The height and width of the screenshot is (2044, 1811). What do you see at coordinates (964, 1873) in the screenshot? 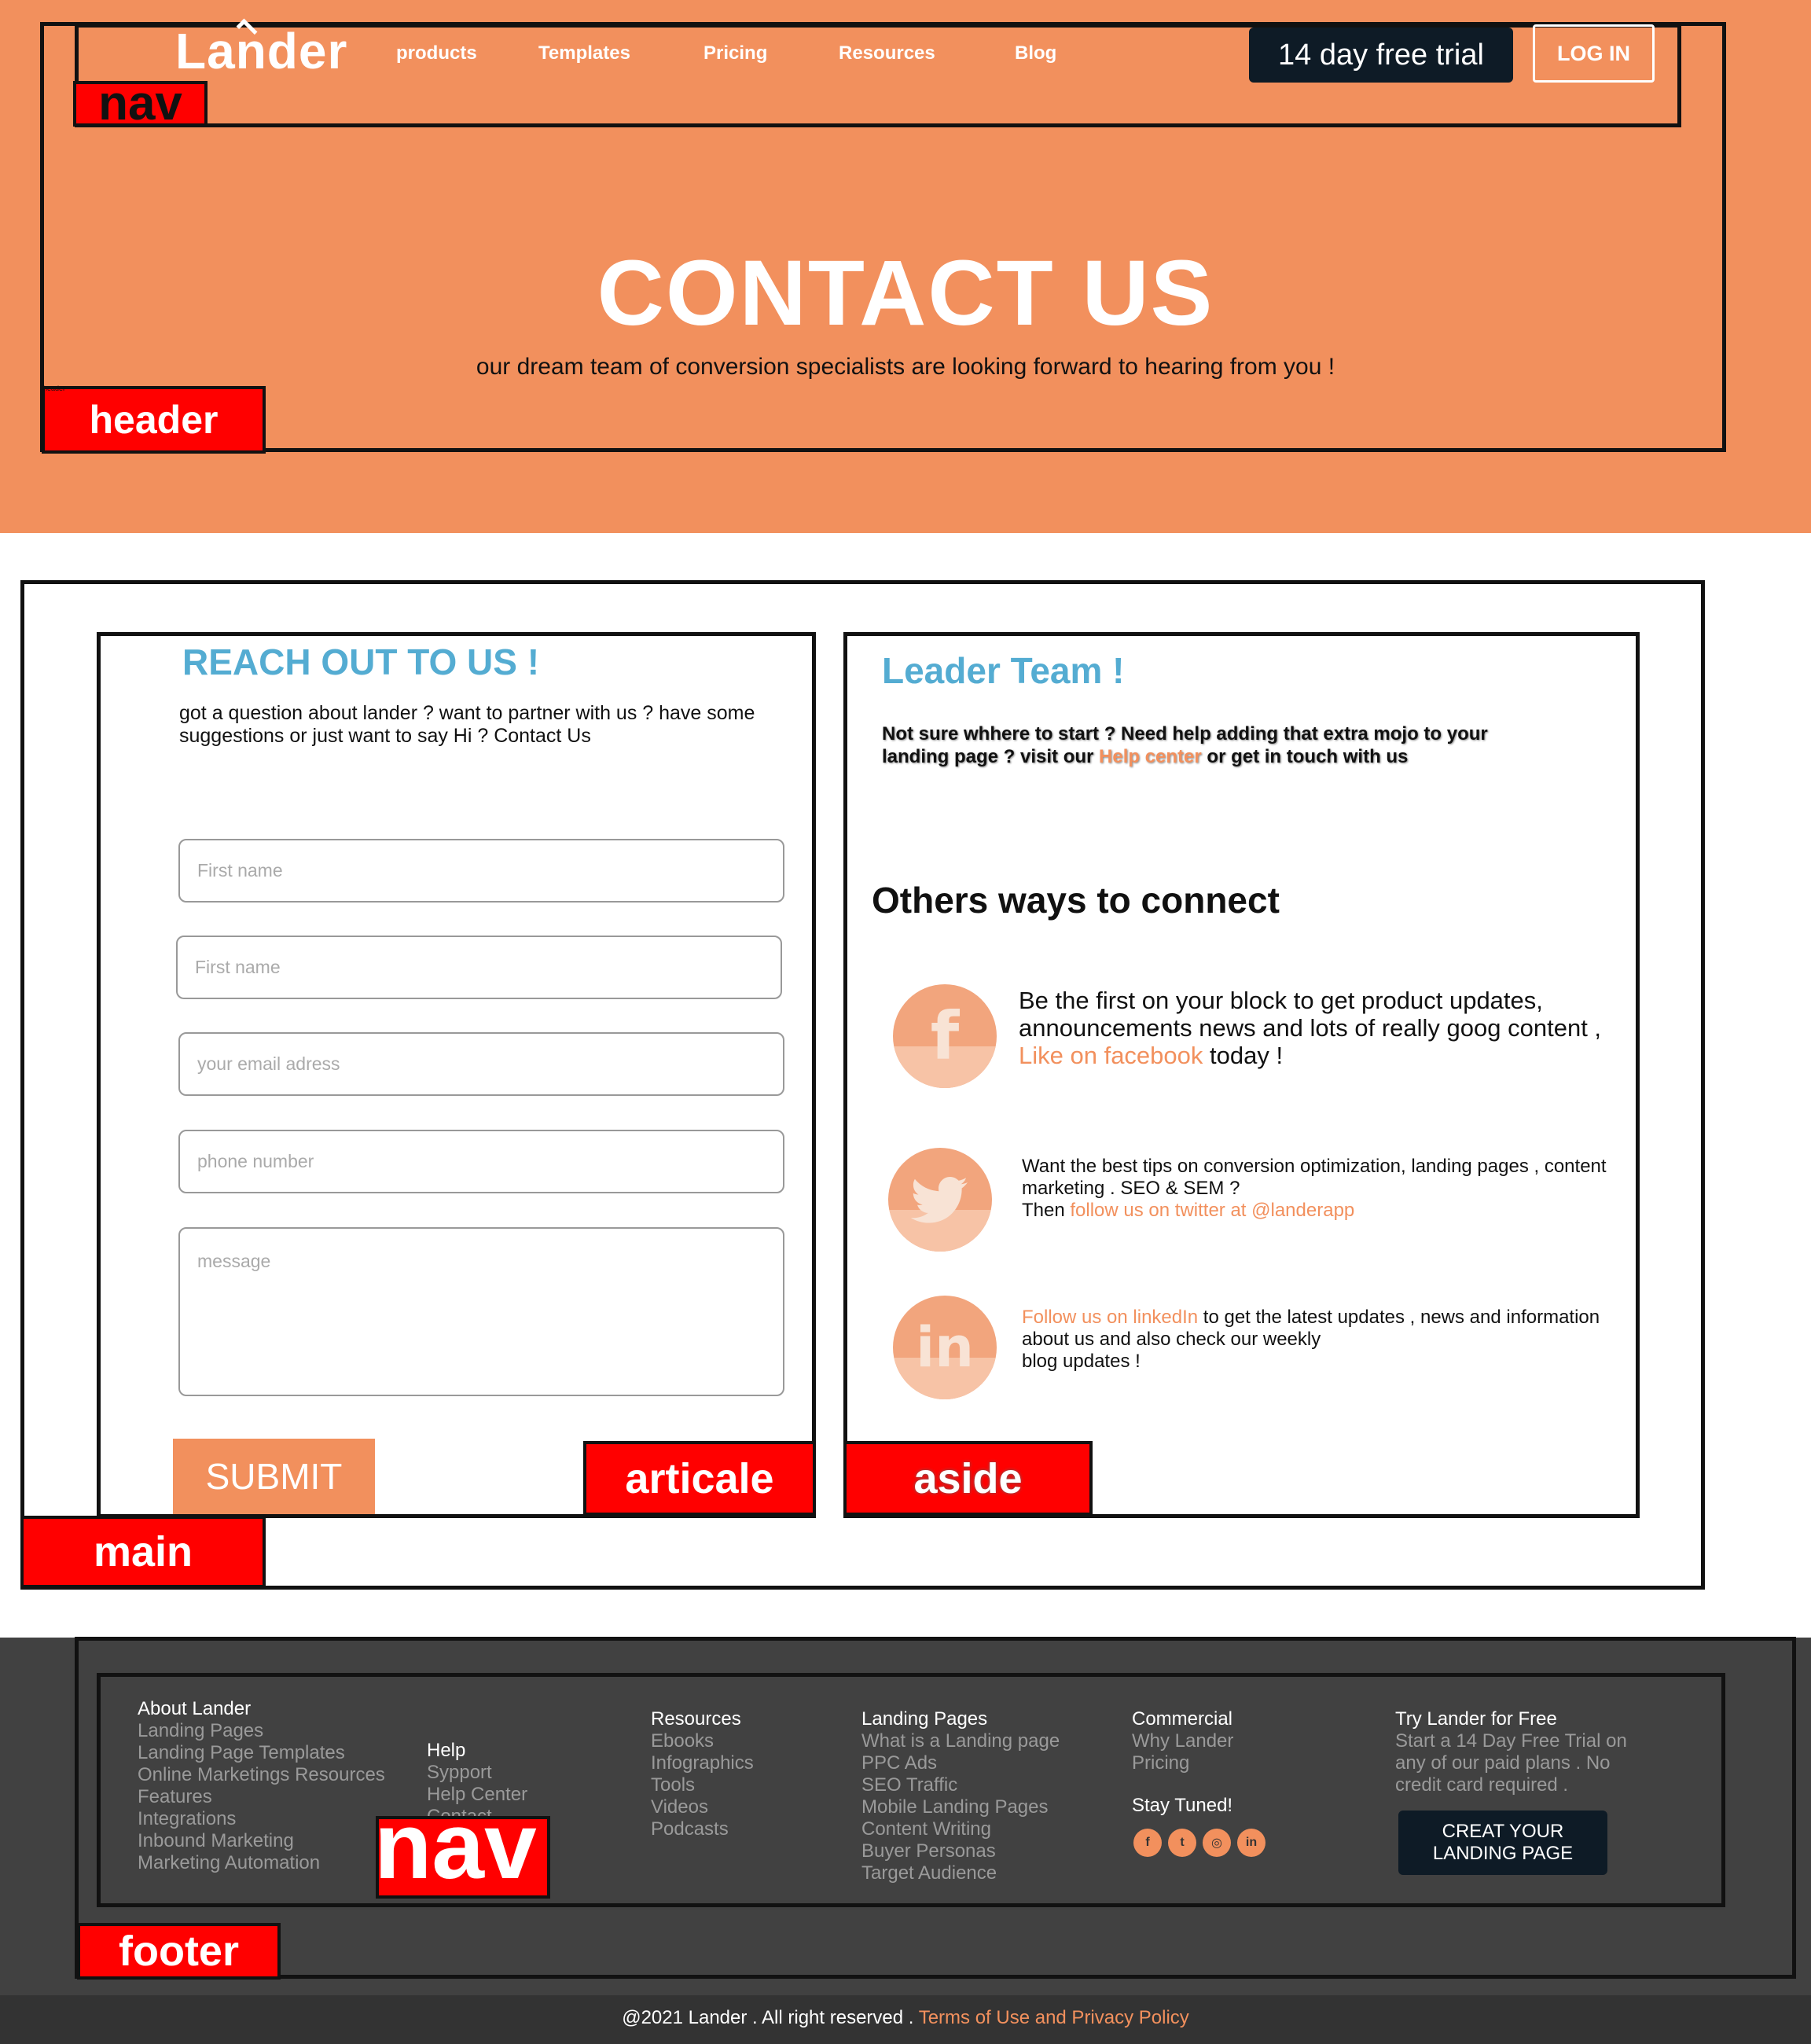
I see `footer-link: Target Audience` at bounding box center [964, 1873].